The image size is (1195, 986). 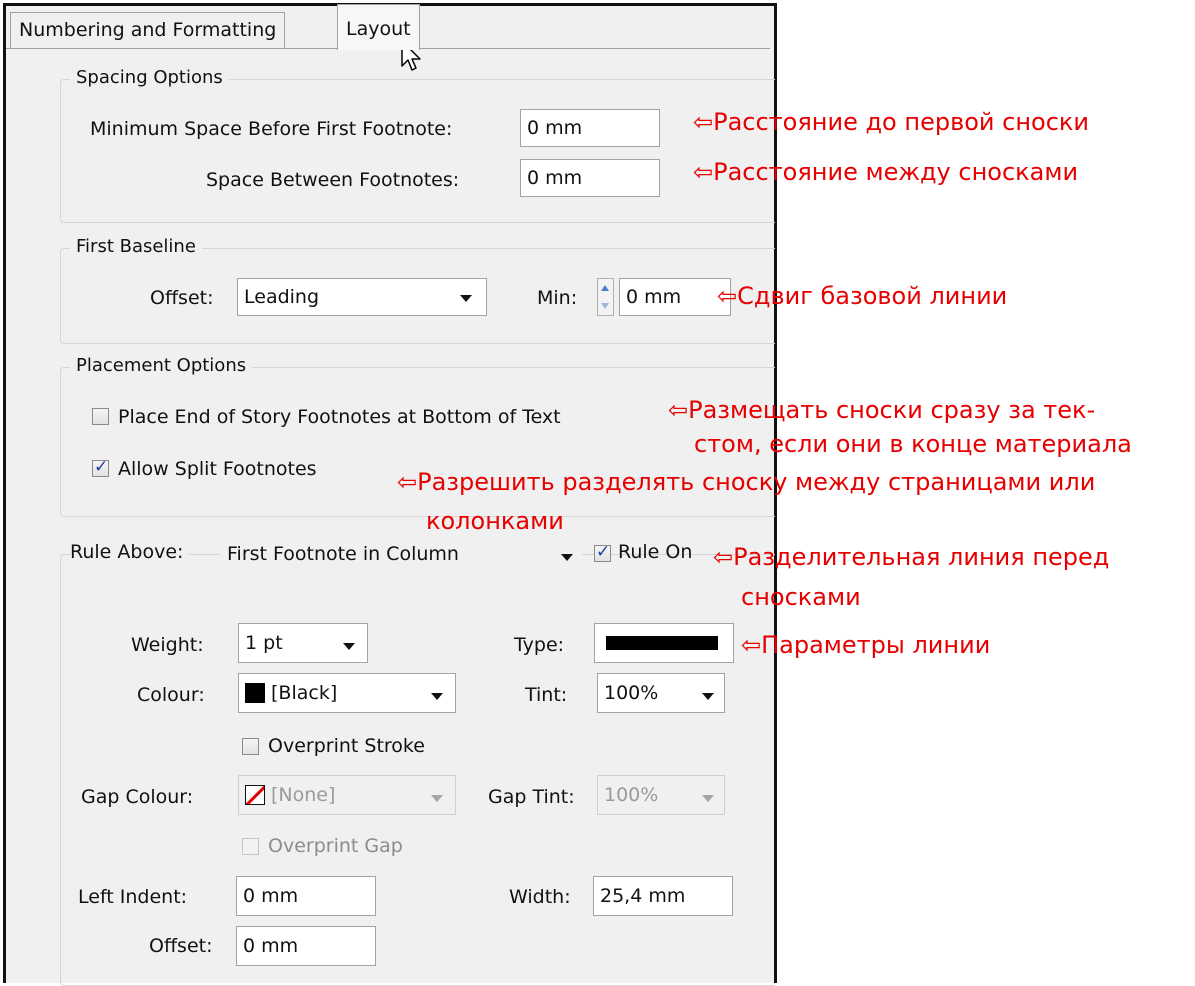 What do you see at coordinates (100, 467) in the screenshot?
I see `allow-split-checkbox` at bounding box center [100, 467].